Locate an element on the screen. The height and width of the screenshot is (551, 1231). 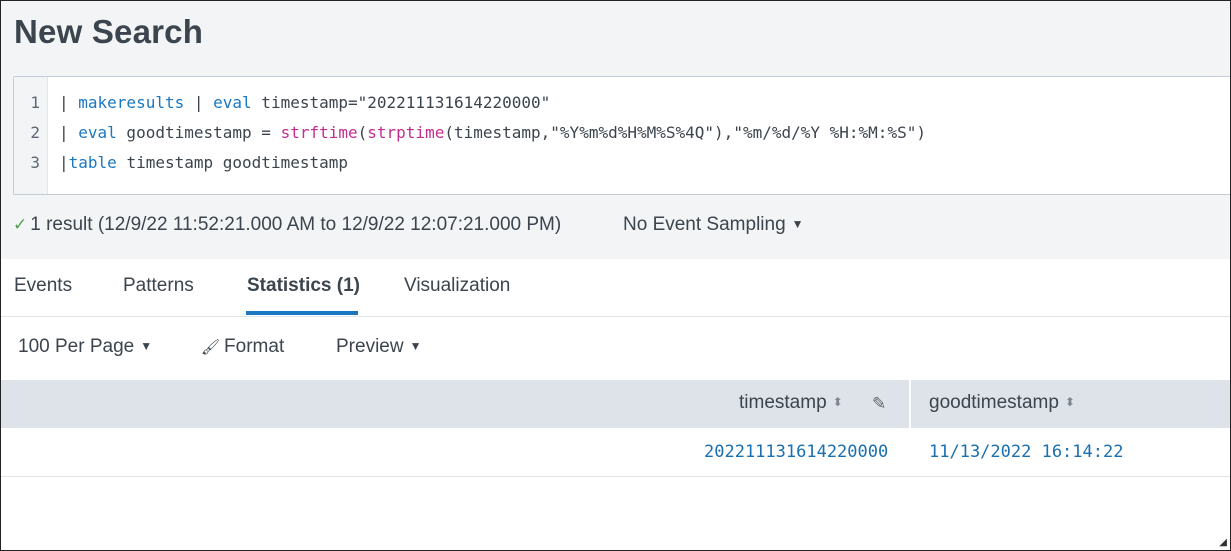
page-title: New Search is located at coordinates (109, 31).